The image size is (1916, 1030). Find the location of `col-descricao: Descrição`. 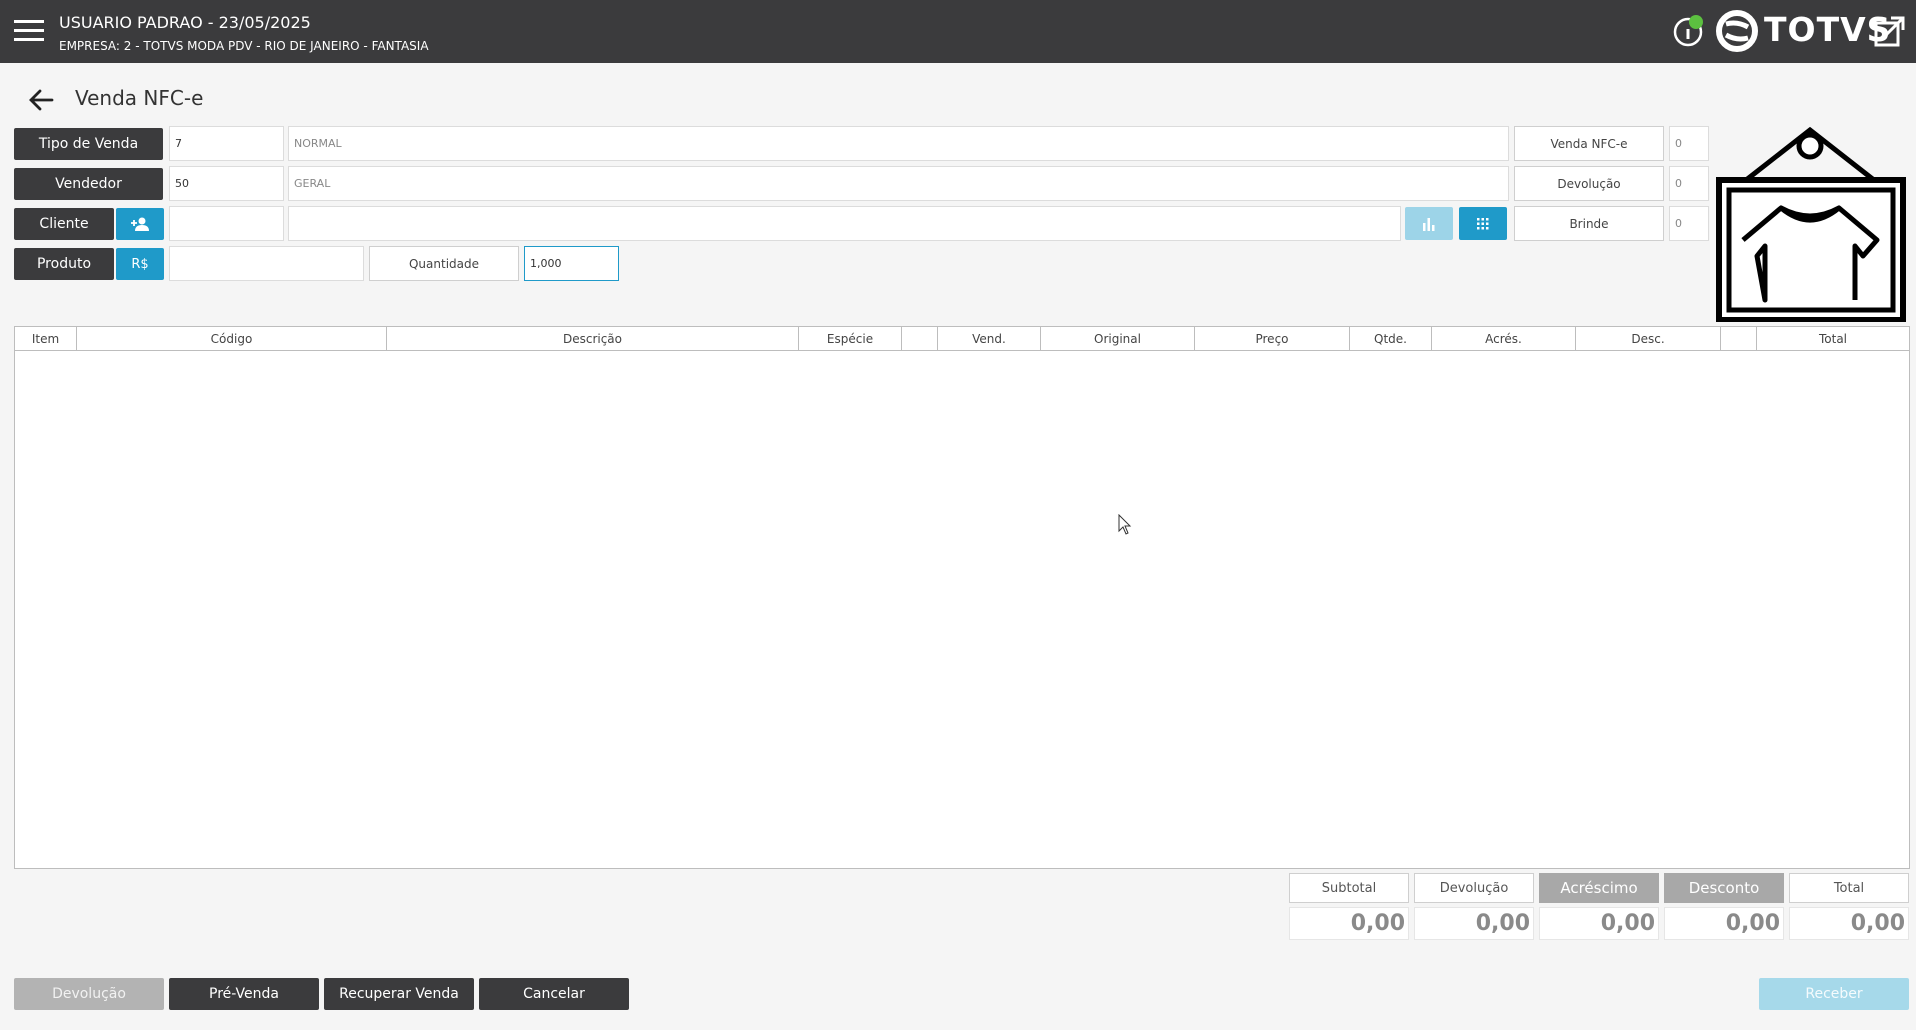

col-descricao: Descrição is located at coordinates (593, 339).